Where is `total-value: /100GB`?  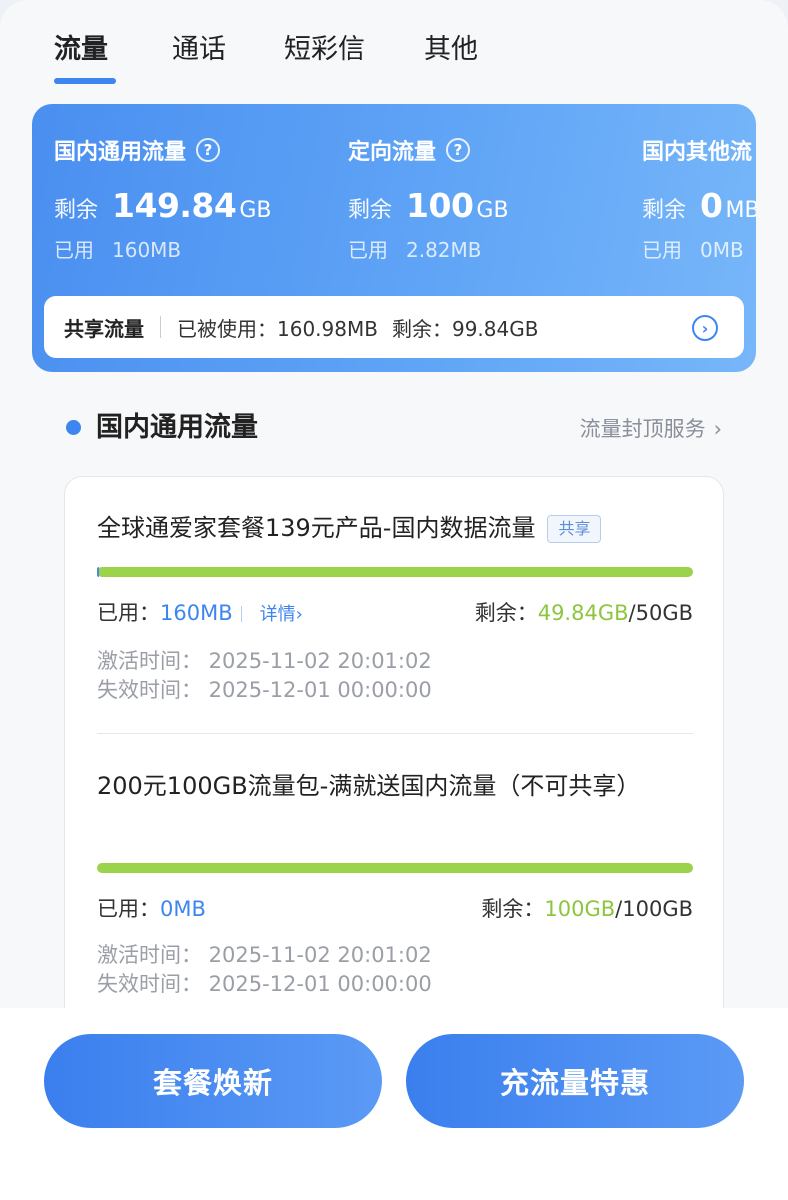 total-value: /100GB is located at coordinates (654, 909).